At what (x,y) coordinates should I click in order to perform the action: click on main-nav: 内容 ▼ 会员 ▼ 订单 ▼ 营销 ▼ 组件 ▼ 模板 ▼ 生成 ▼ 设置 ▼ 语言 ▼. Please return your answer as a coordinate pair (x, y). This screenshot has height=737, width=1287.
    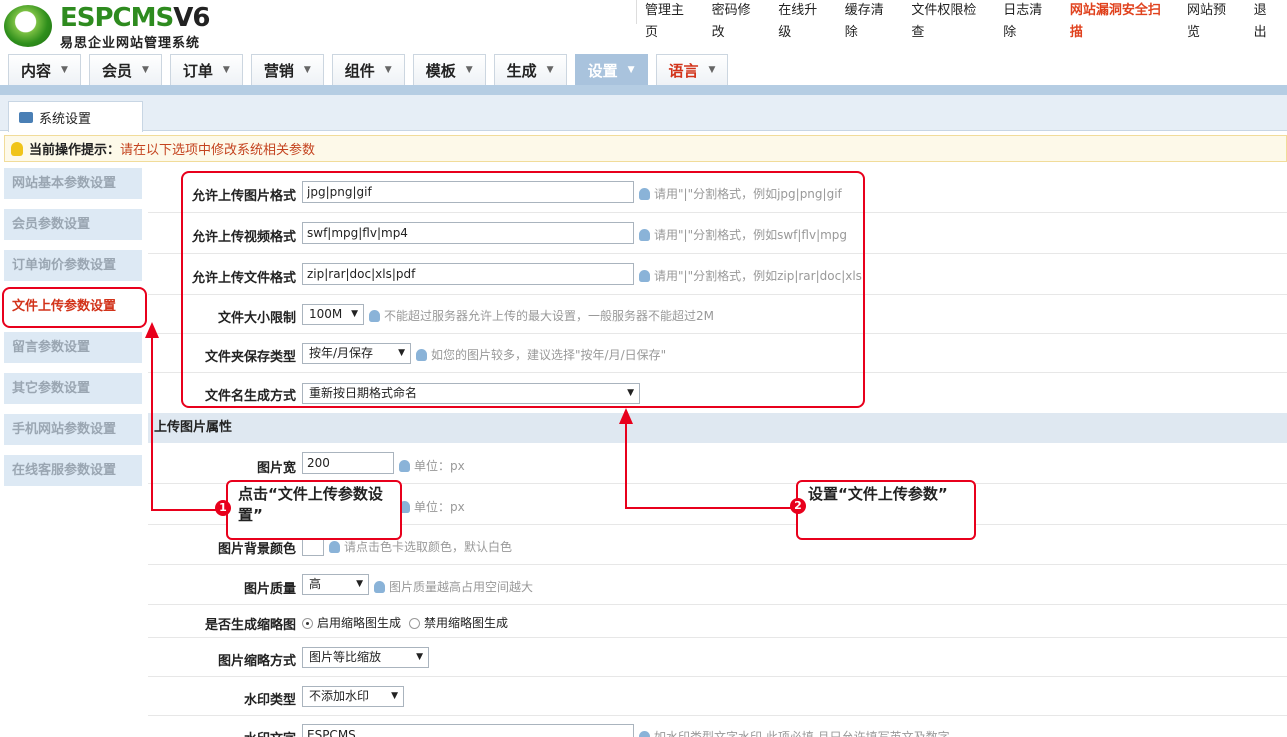
    Looking at the image, I should click on (372, 69).